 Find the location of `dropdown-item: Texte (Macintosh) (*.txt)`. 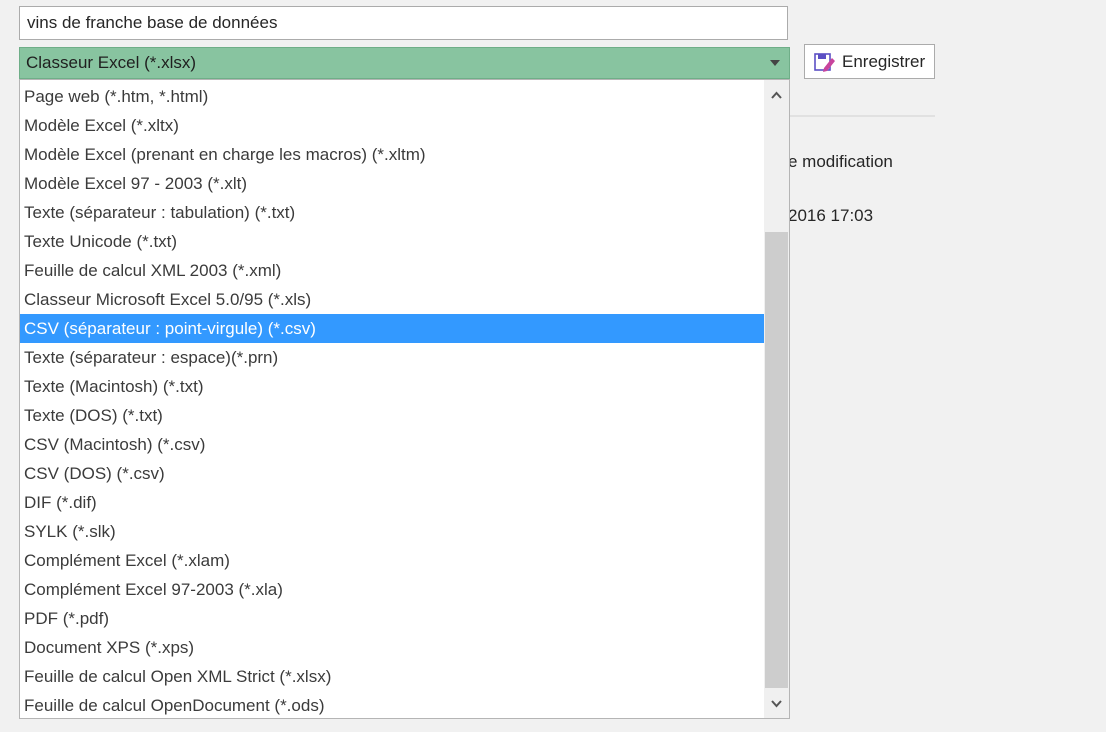

dropdown-item: Texte (Macintosh) (*.txt) is located at coordinates (392, 386).